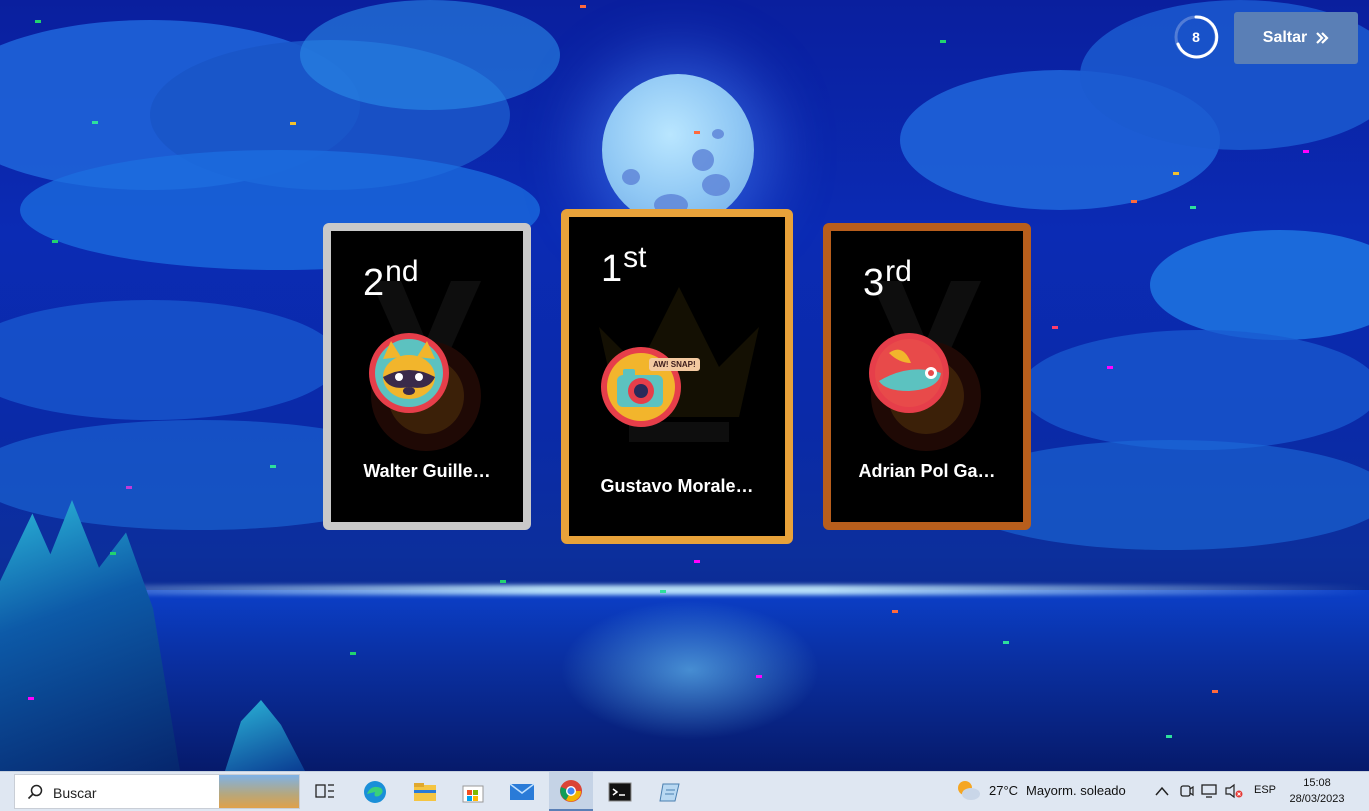 This screenshot has height=811, width=1369. I want to click on chrome-icon, so click(571, 791).